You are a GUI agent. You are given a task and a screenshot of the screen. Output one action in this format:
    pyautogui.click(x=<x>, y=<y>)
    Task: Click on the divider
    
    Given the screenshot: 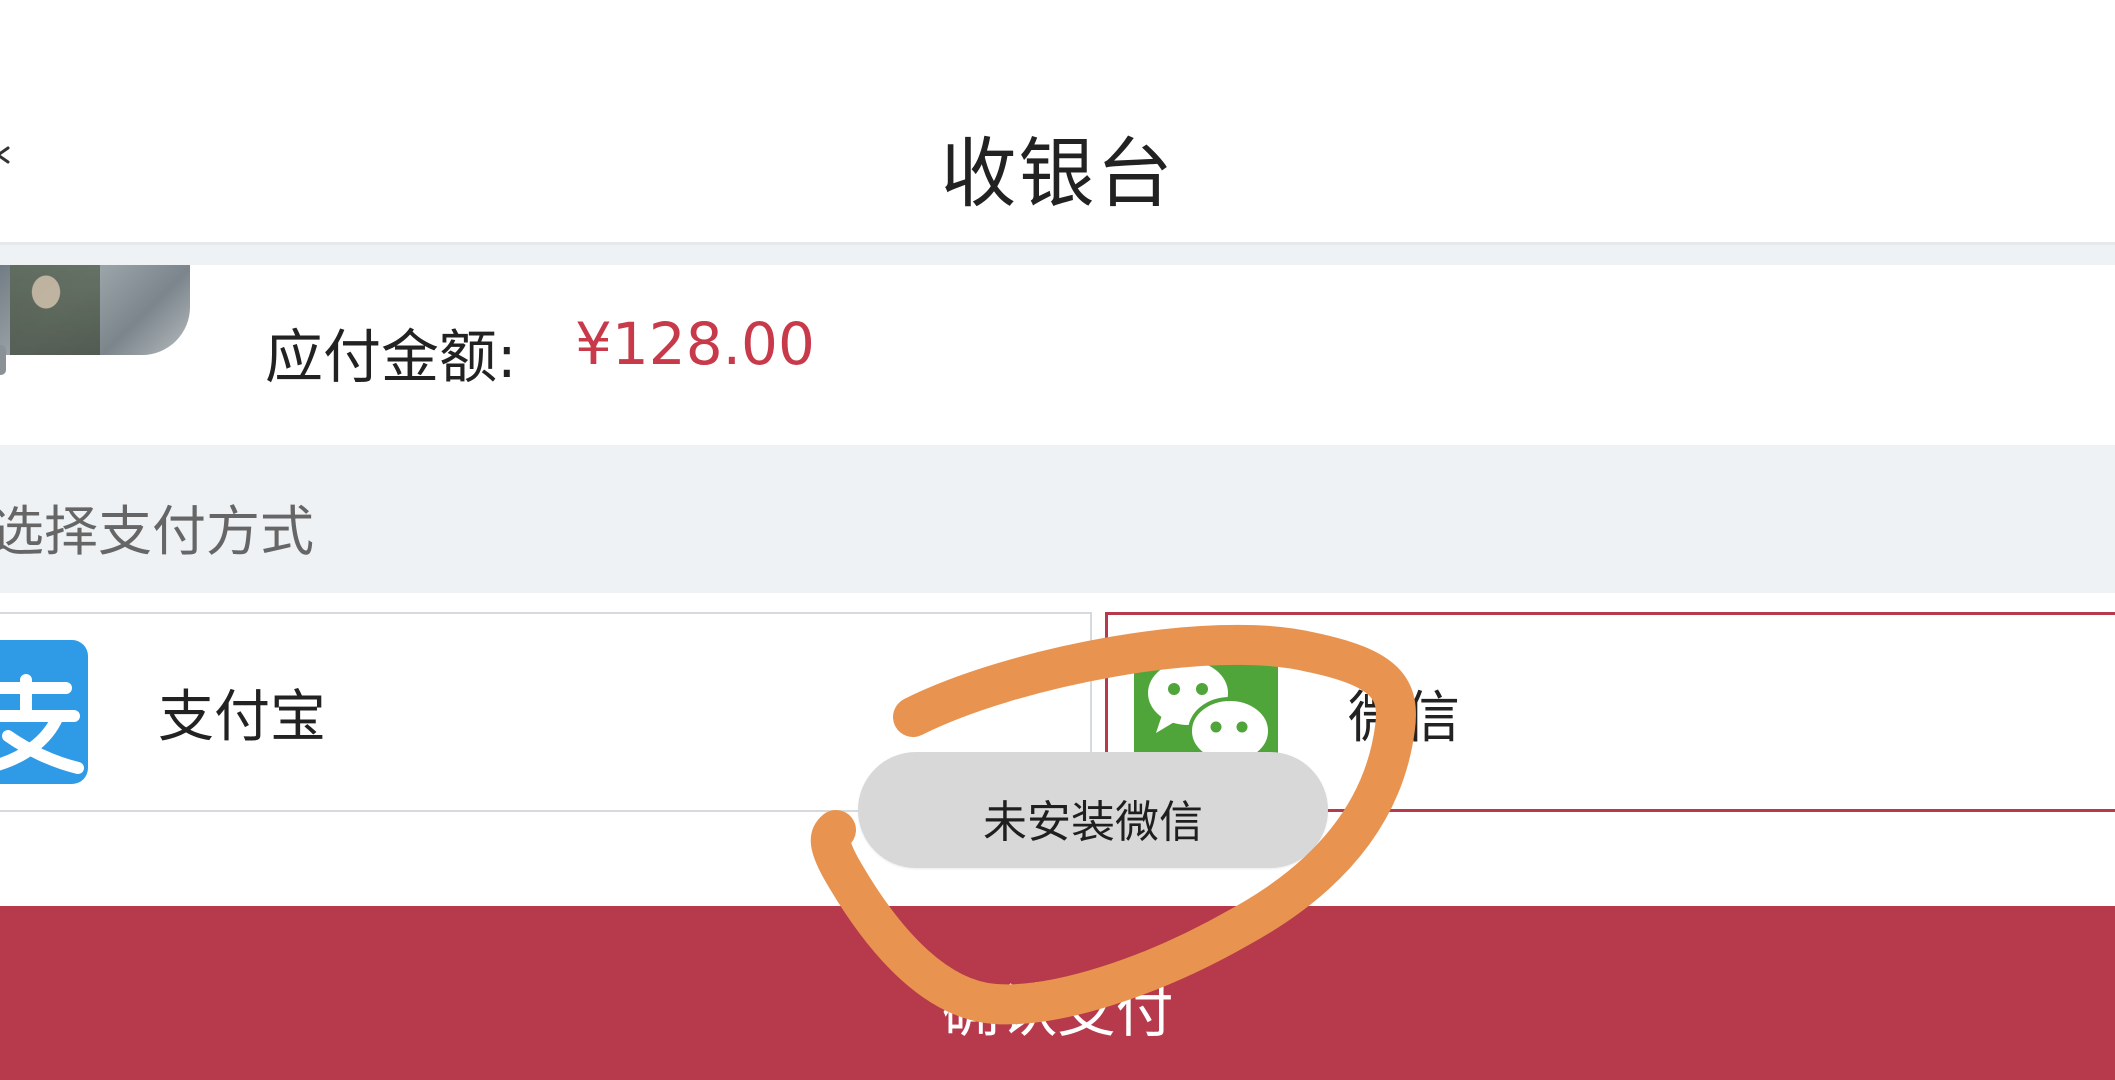 What is the action you would take?
    pyautogui.click(x=1057, y=255)
    